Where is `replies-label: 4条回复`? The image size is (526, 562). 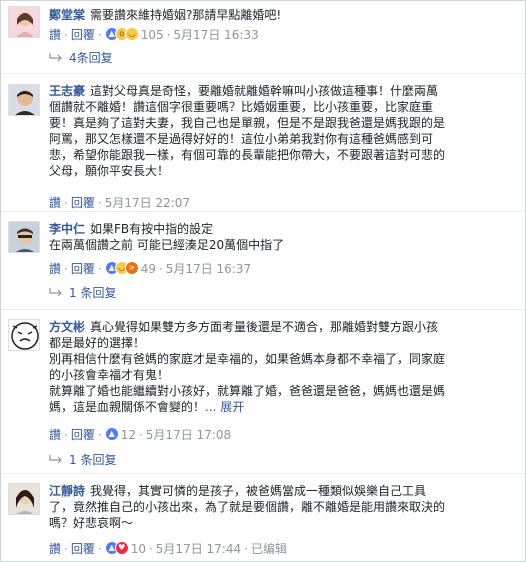 replies-label: 4条回复 is located at coordinates (91, 58).